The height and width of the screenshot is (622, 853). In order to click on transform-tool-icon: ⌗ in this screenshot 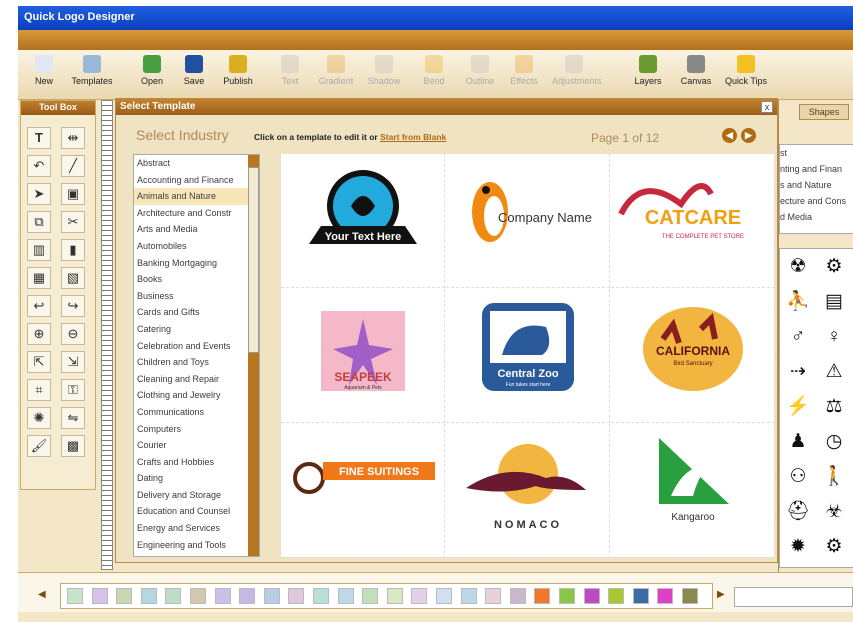, I will do `click(39, 390)`.